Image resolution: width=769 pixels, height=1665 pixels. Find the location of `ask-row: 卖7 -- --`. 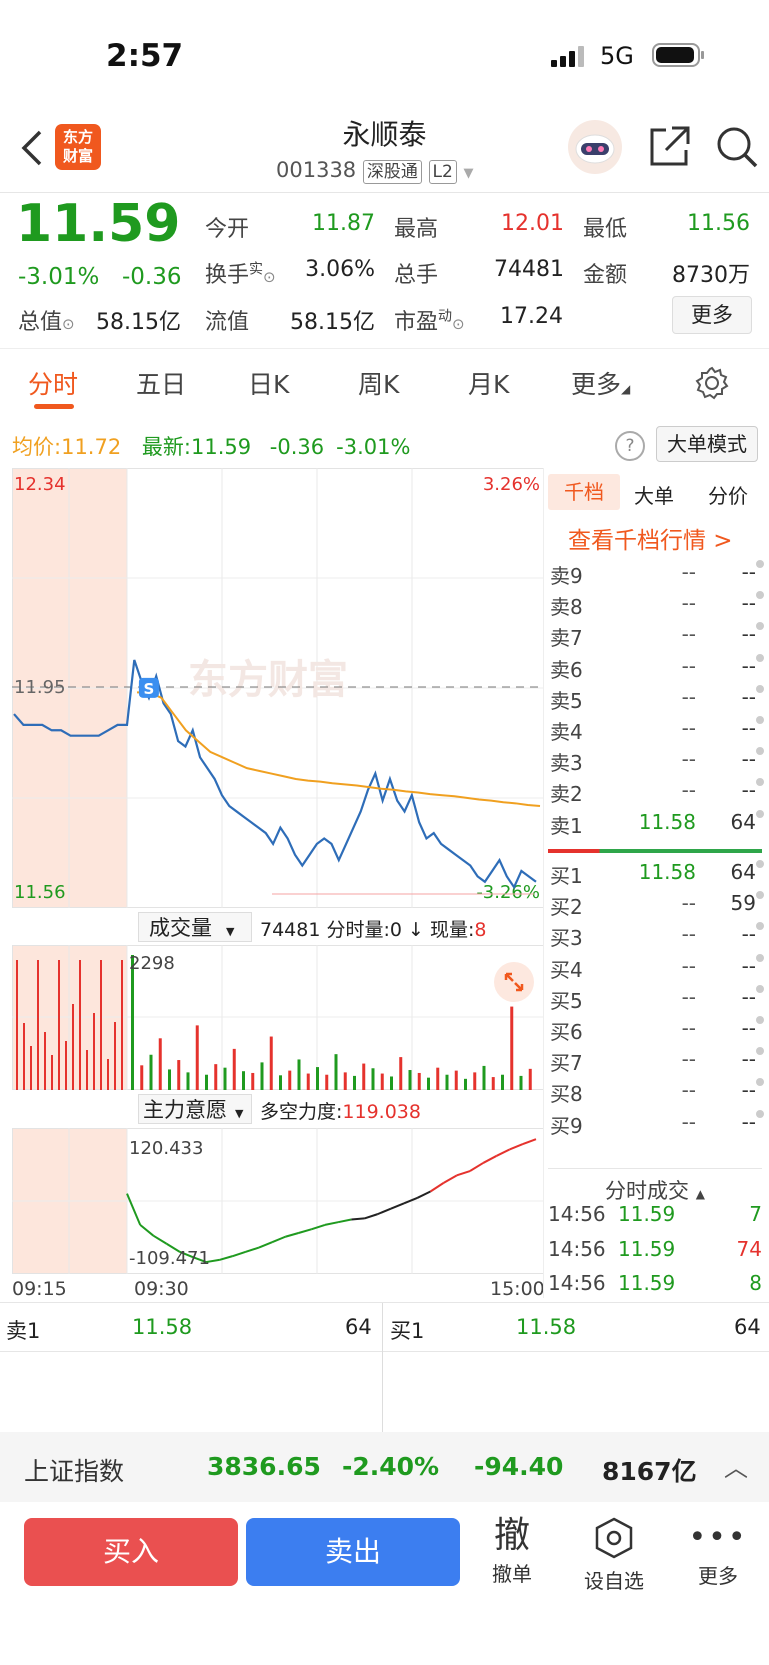

ask-row: 卖7 -- -- is located at coordinates (657, 637).